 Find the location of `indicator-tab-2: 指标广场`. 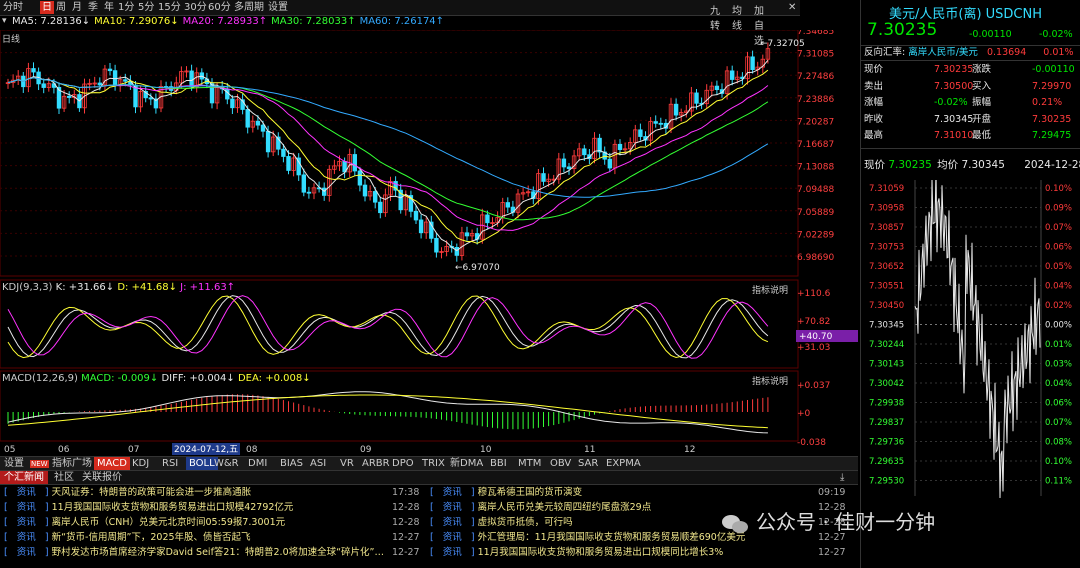

indicator-tab-2: 指标广场 is located at coordinates (72, 463).